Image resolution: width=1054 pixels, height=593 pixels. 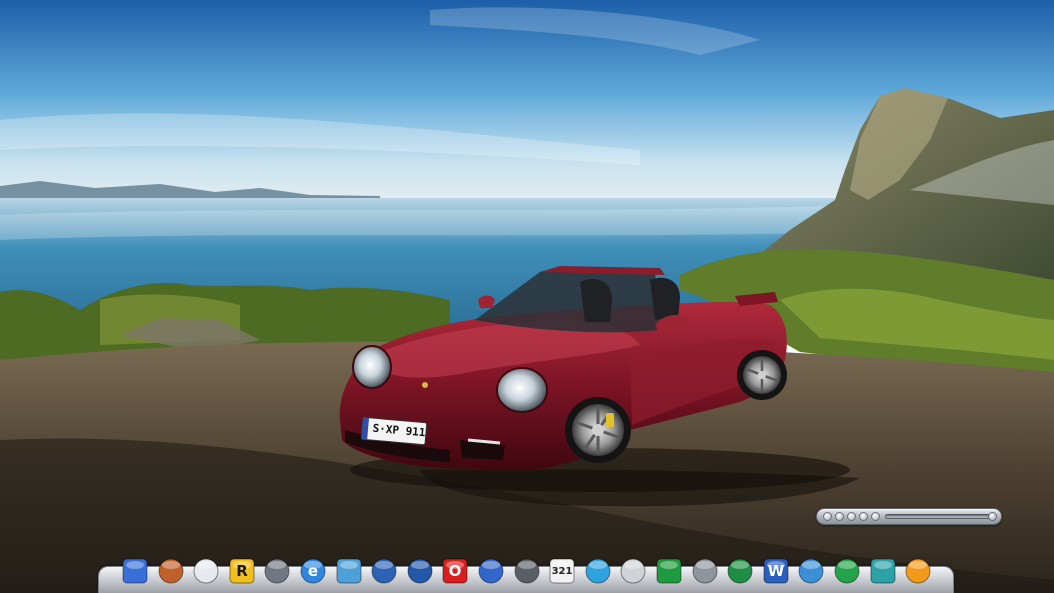 I want to click on rar-archive-icon: R, so click(x=242, y=571).